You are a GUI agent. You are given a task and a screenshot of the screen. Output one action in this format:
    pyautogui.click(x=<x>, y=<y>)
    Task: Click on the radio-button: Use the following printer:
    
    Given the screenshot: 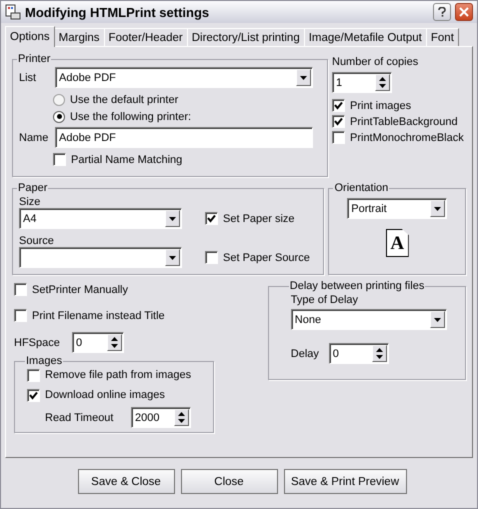 What is the action you would take?
    pyautogui.click(x=187, y=116)
    